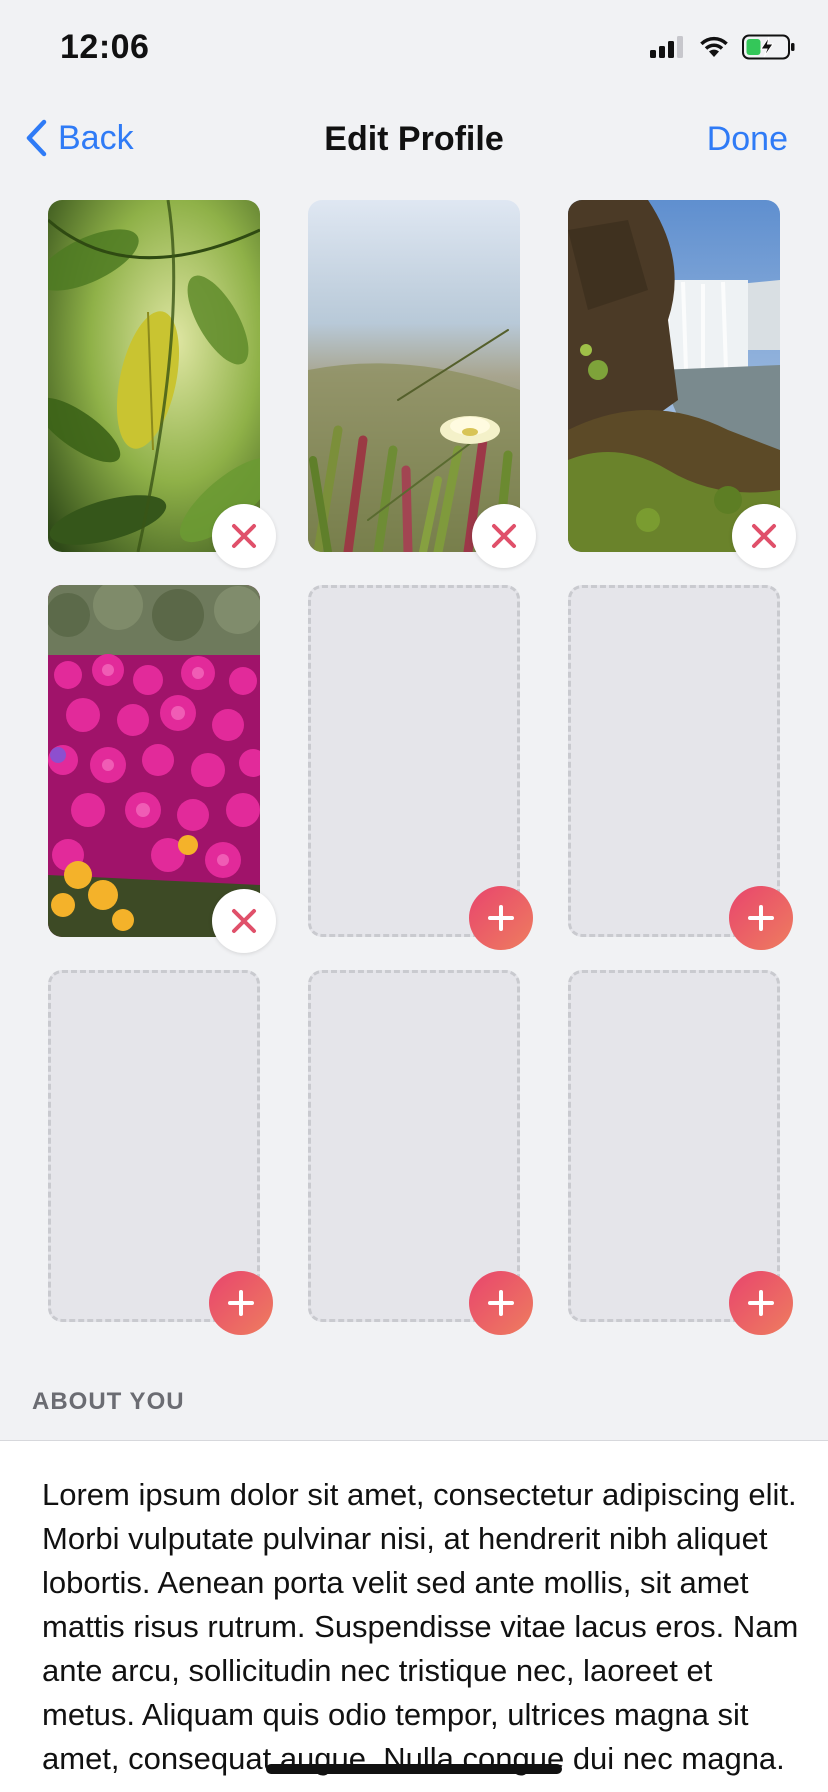  What do you see at coordinates (154, 376) in the screenshot?
I see `photo-leaves` at bounding box center [154, 376].